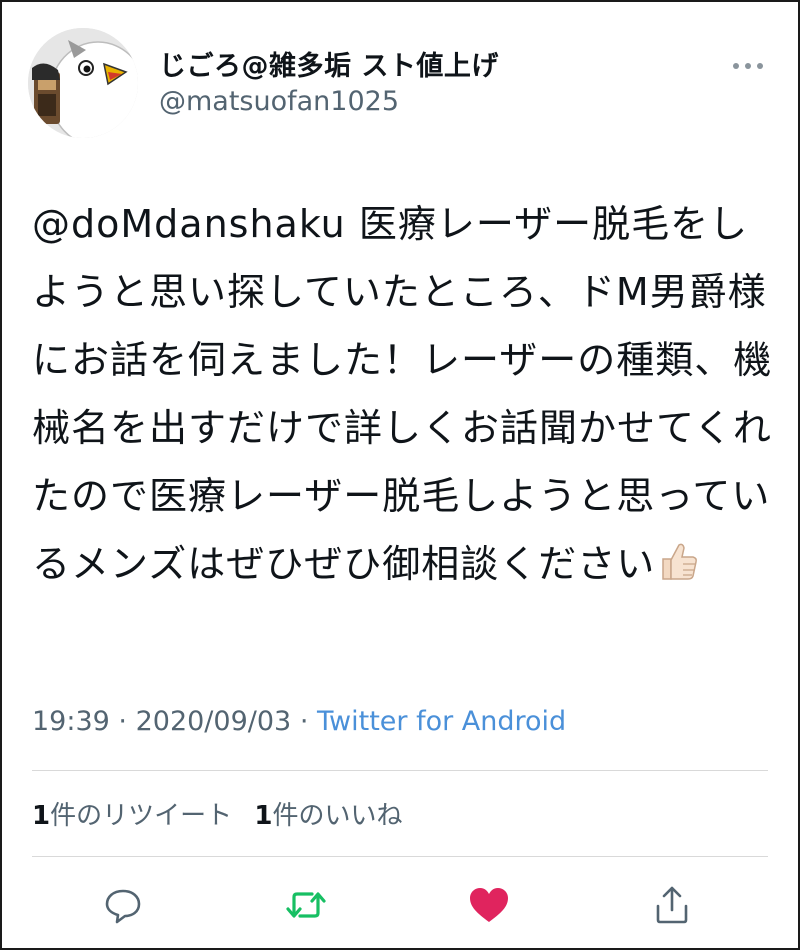 The image size is (800, 950). I want to click on more-options-button, so click(748, 66).